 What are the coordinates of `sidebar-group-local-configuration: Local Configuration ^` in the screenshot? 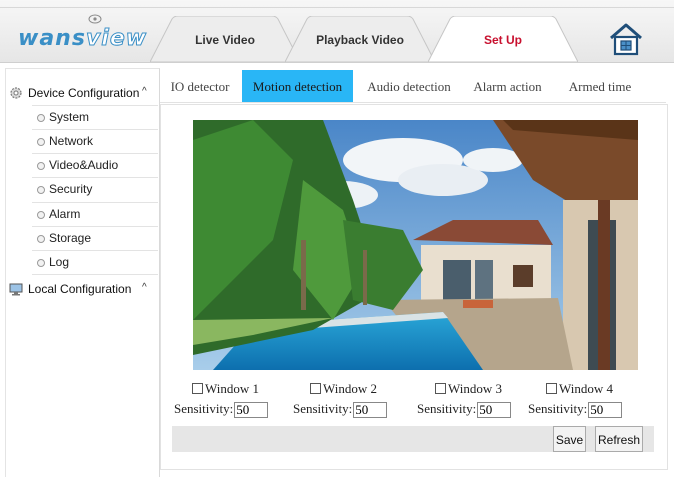 It's located at (82, 289).